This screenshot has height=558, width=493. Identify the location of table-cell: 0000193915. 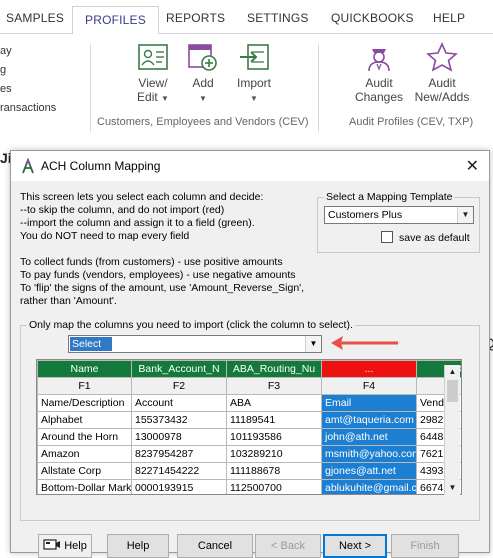
(179, 486).